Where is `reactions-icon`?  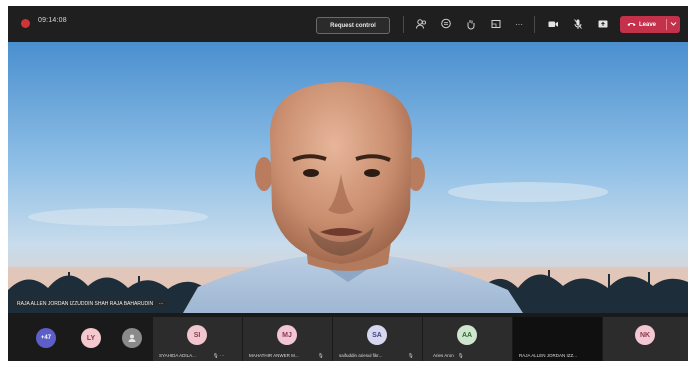
reactions-icon is located at coordinates (471, 24).